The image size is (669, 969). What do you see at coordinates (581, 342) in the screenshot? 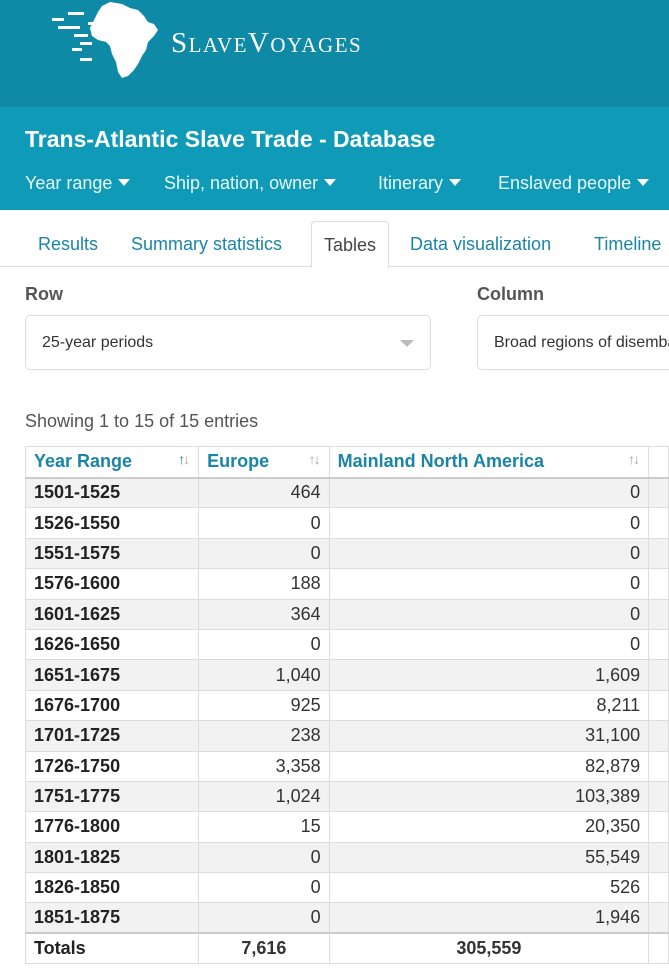
I see `column-select-value: Broad regions of disembarkation` at bounding box center [581, 342].